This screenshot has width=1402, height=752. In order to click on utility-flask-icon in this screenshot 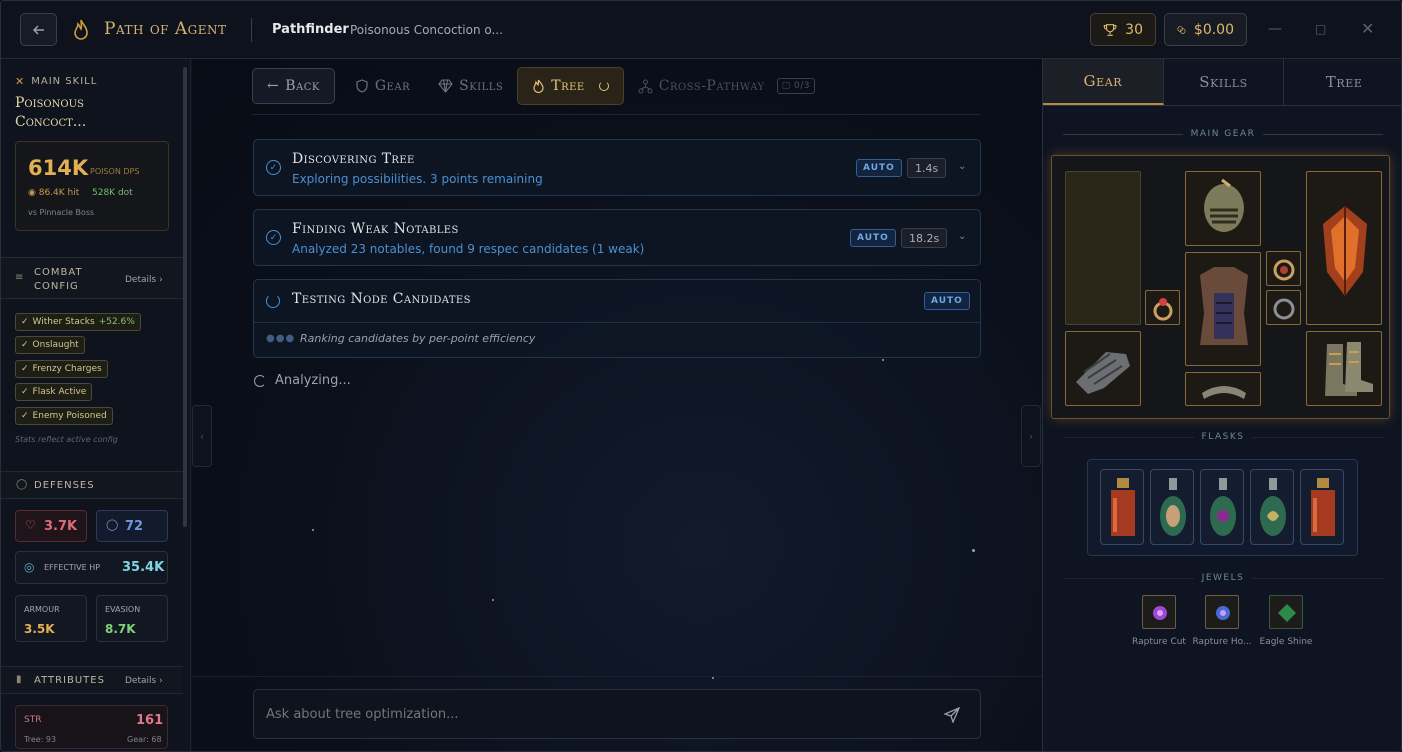, I will do `click(1273, 507)`.